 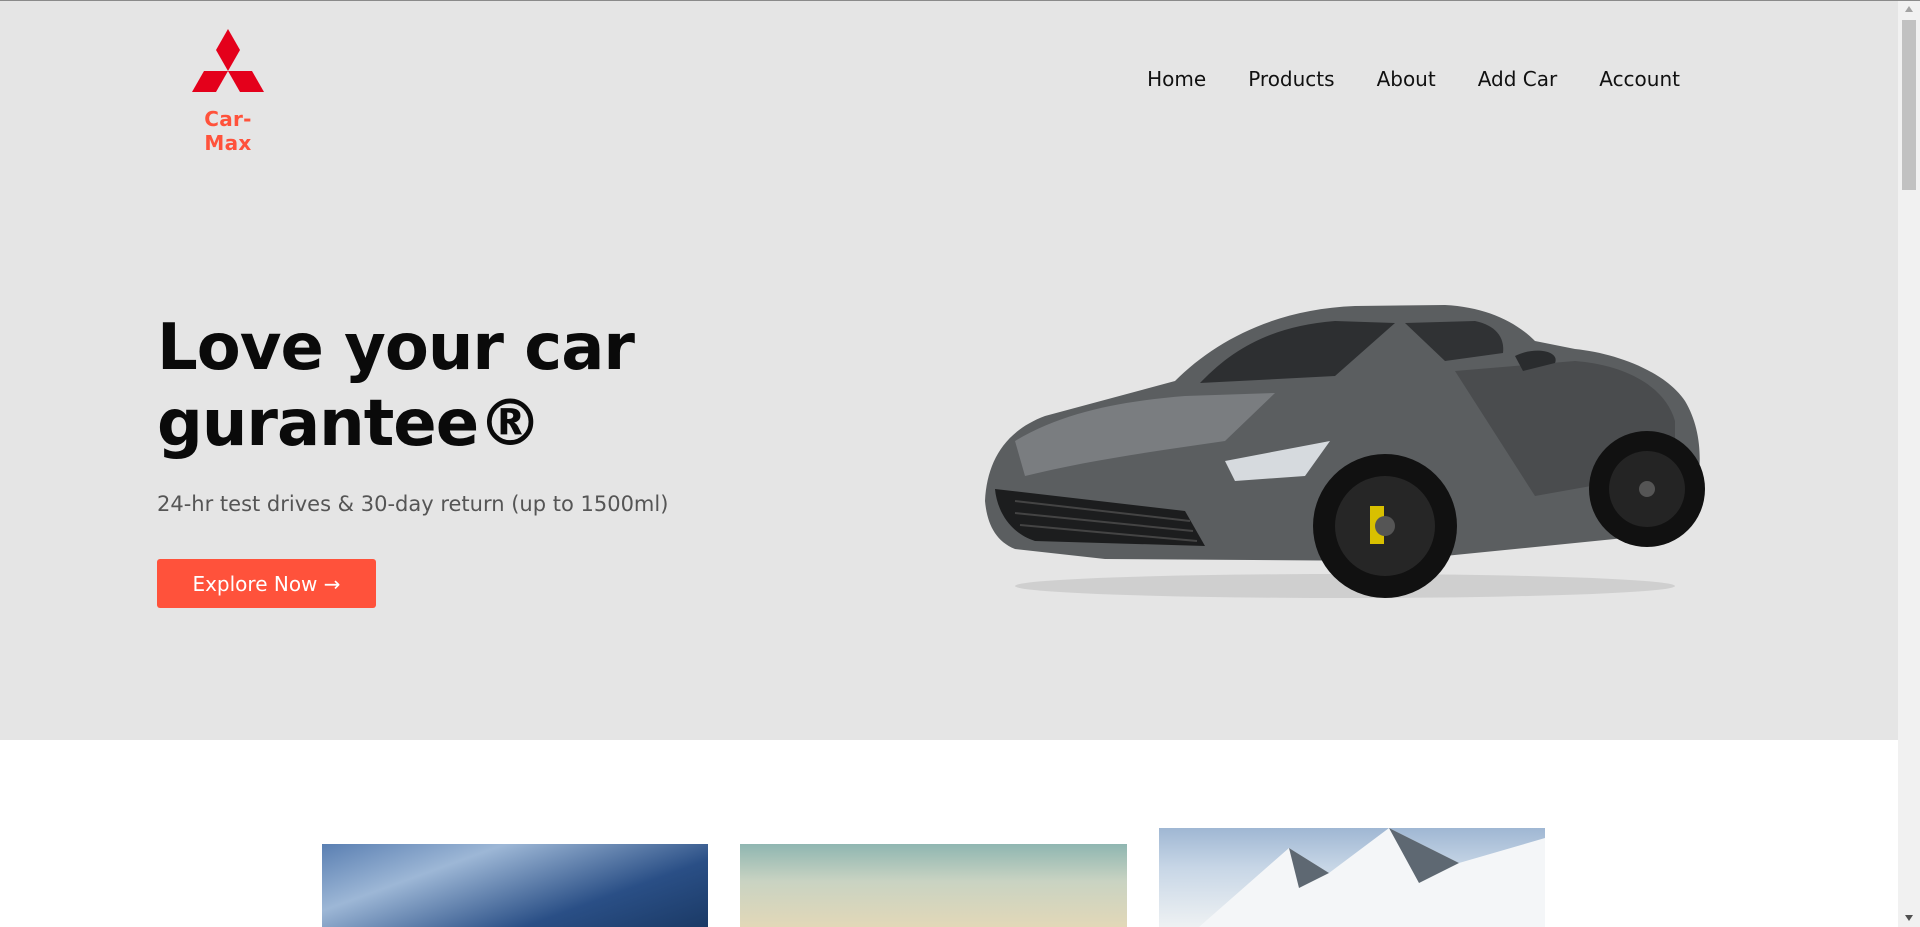 I want to click on nav-account: Account, so click(x=1639, y=79).